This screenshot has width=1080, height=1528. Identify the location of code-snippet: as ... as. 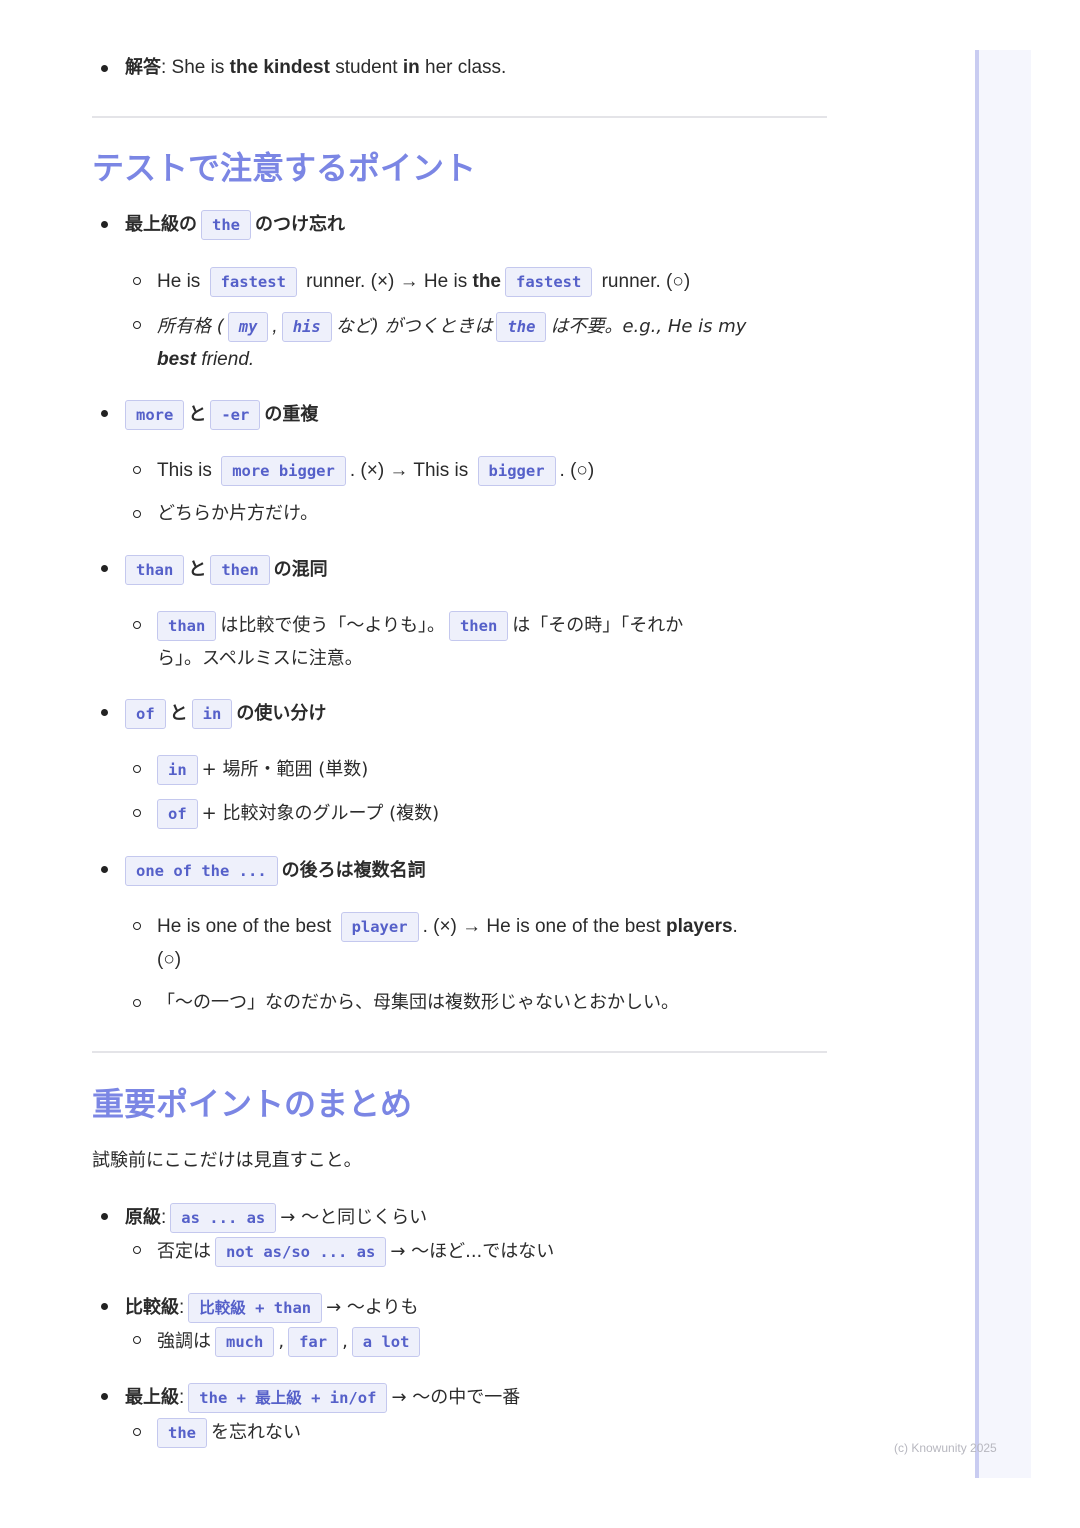
(223, 1218).